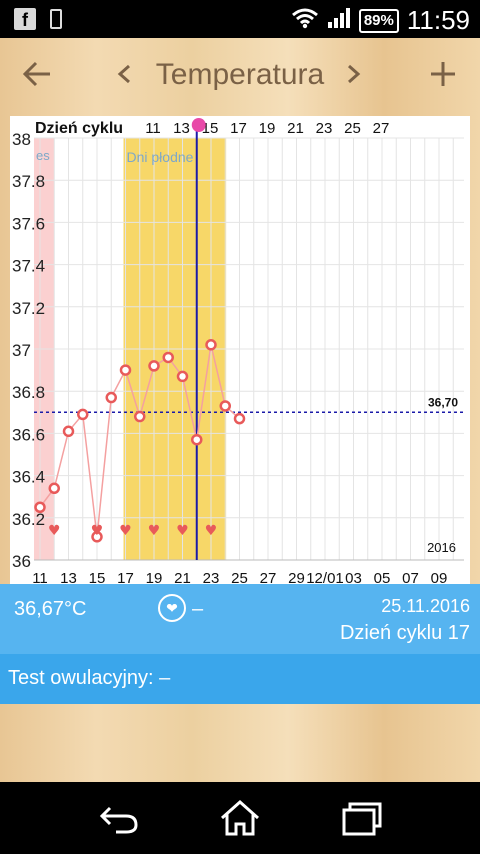  I want to click on top-tick-label: 23, so click(324, 128).